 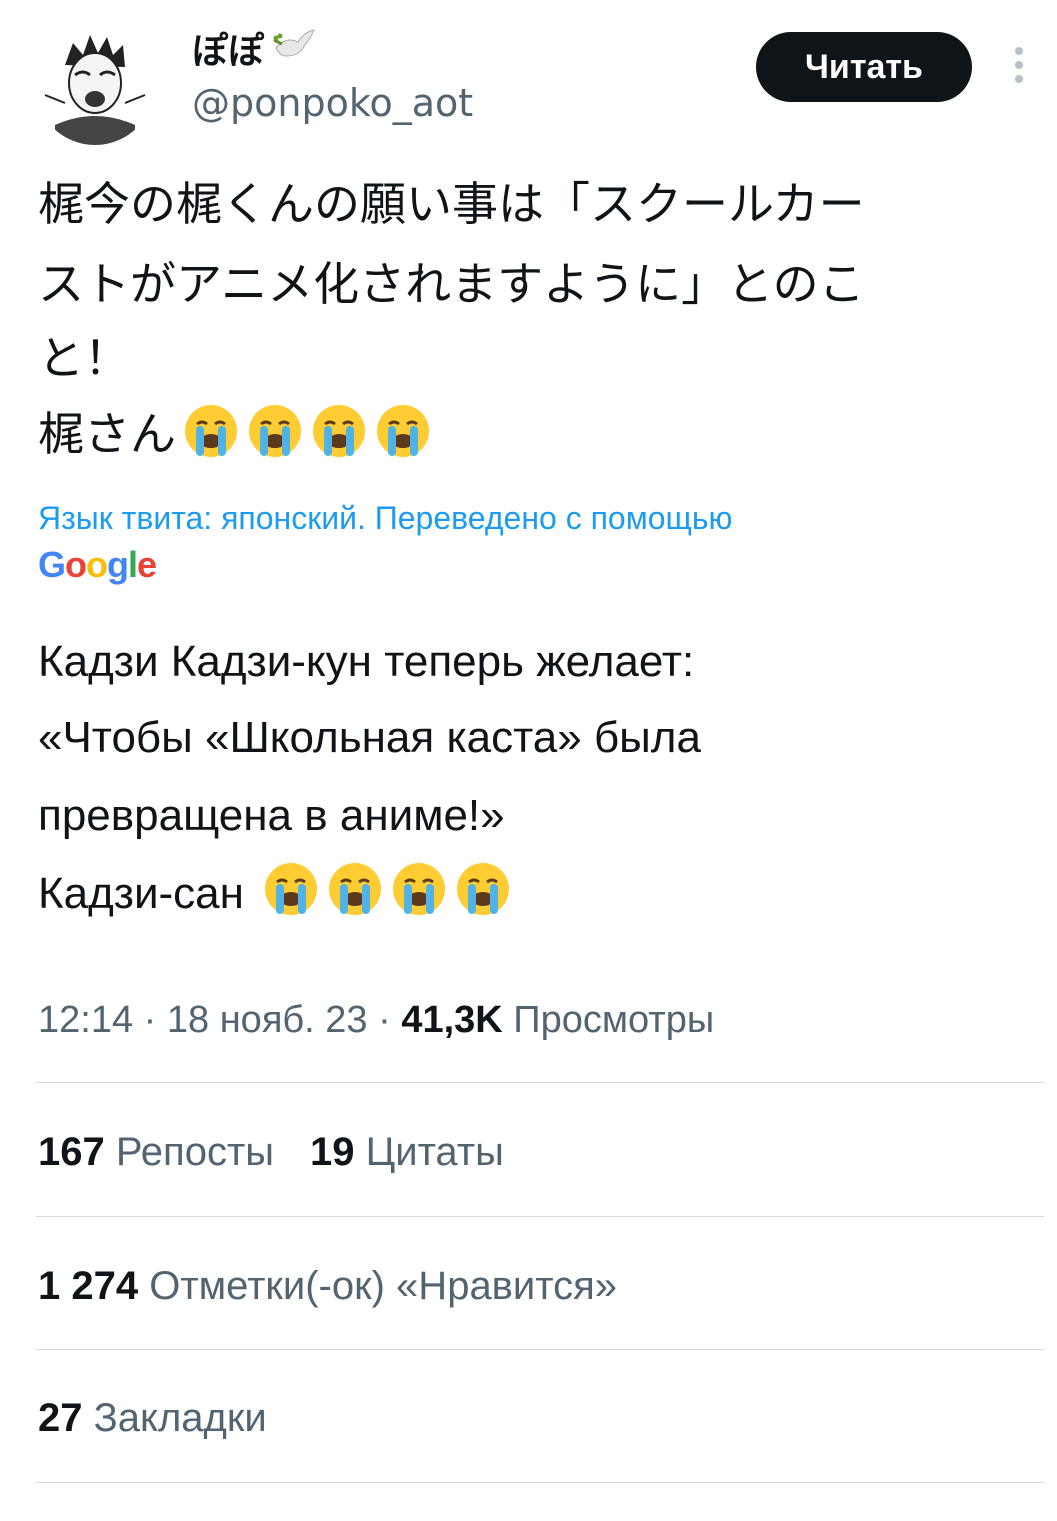 I want to click on likes-label: Отметки(-ок) «Нравится», so click(x=378, y=1286).